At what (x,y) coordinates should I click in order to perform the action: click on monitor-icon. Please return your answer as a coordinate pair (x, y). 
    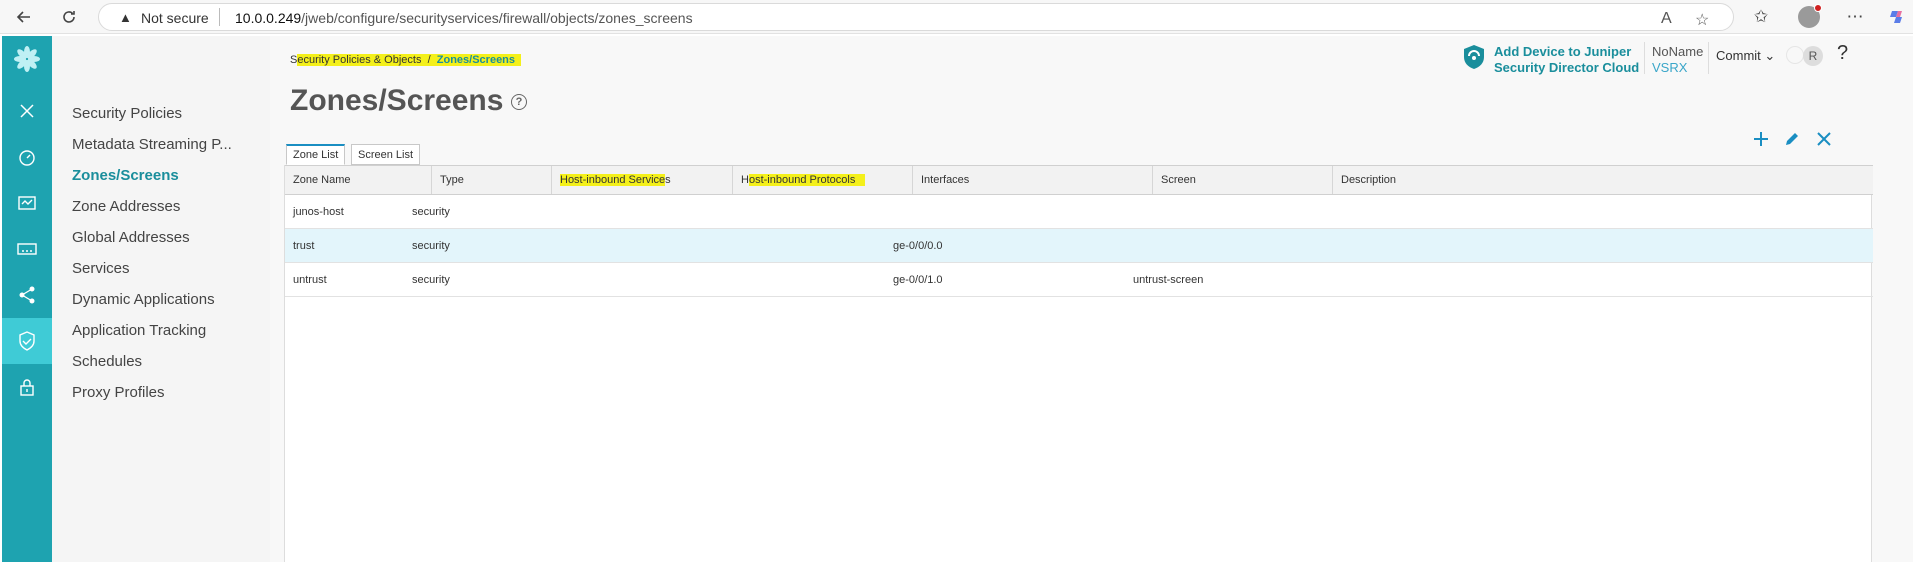
    Looking at the image, I should click on (27, 203).